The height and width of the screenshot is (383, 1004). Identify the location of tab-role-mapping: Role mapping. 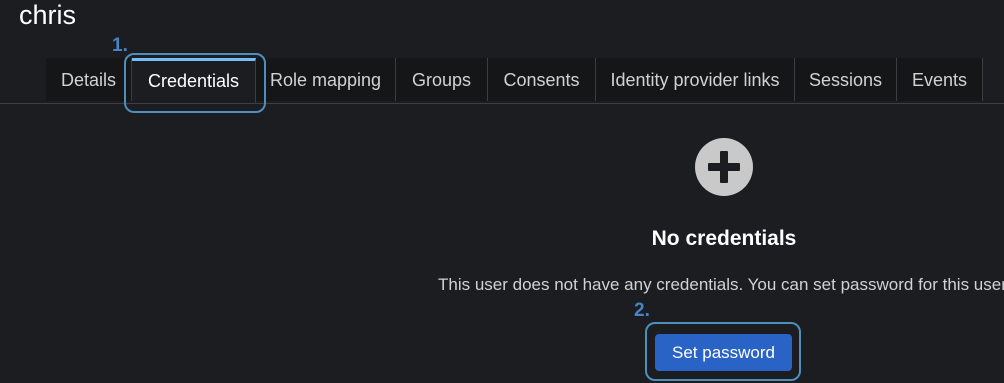
(326, 79).